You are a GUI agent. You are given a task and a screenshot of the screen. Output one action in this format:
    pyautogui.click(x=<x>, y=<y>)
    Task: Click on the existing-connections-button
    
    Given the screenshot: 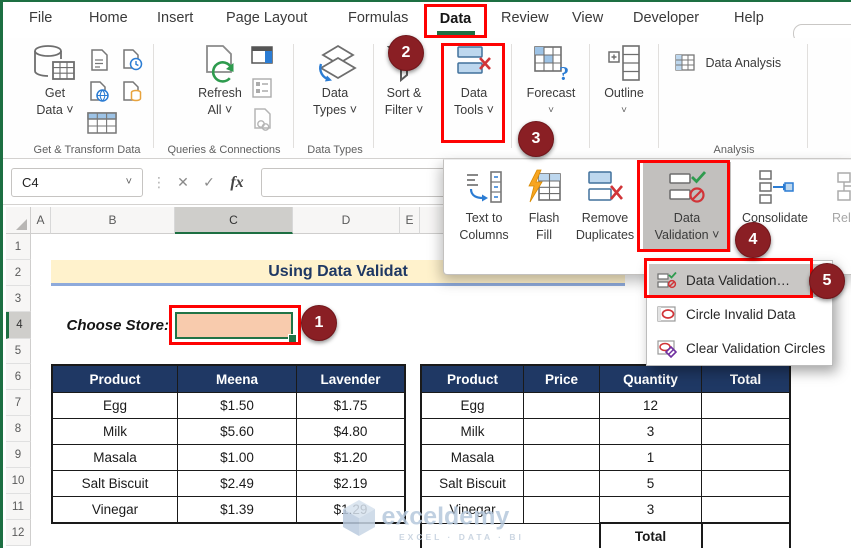 What is the action you would take?
    pyautogui.click(x=132, y=94)
    